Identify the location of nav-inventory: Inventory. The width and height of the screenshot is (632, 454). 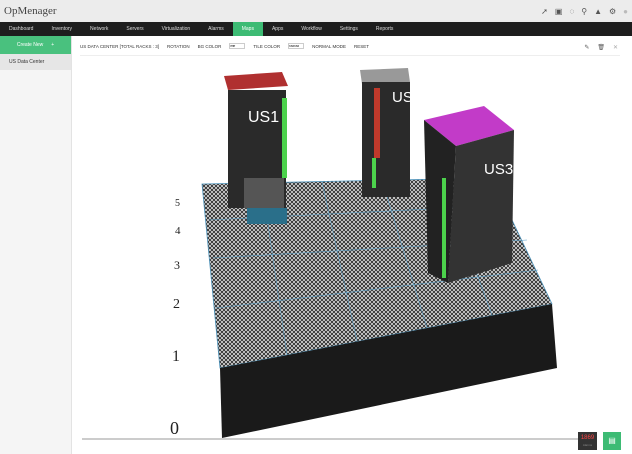
(61, 29).